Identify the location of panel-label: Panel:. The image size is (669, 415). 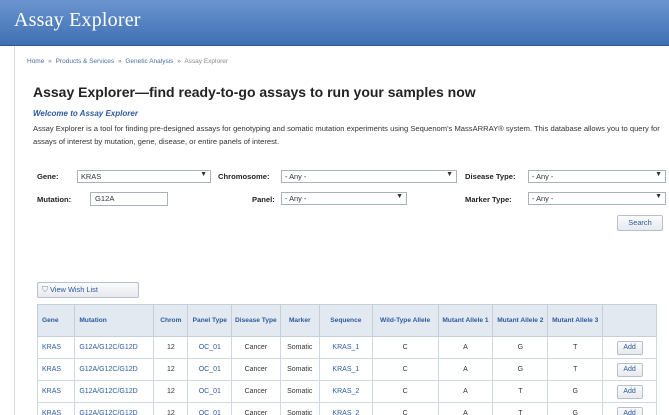
(263, 199).